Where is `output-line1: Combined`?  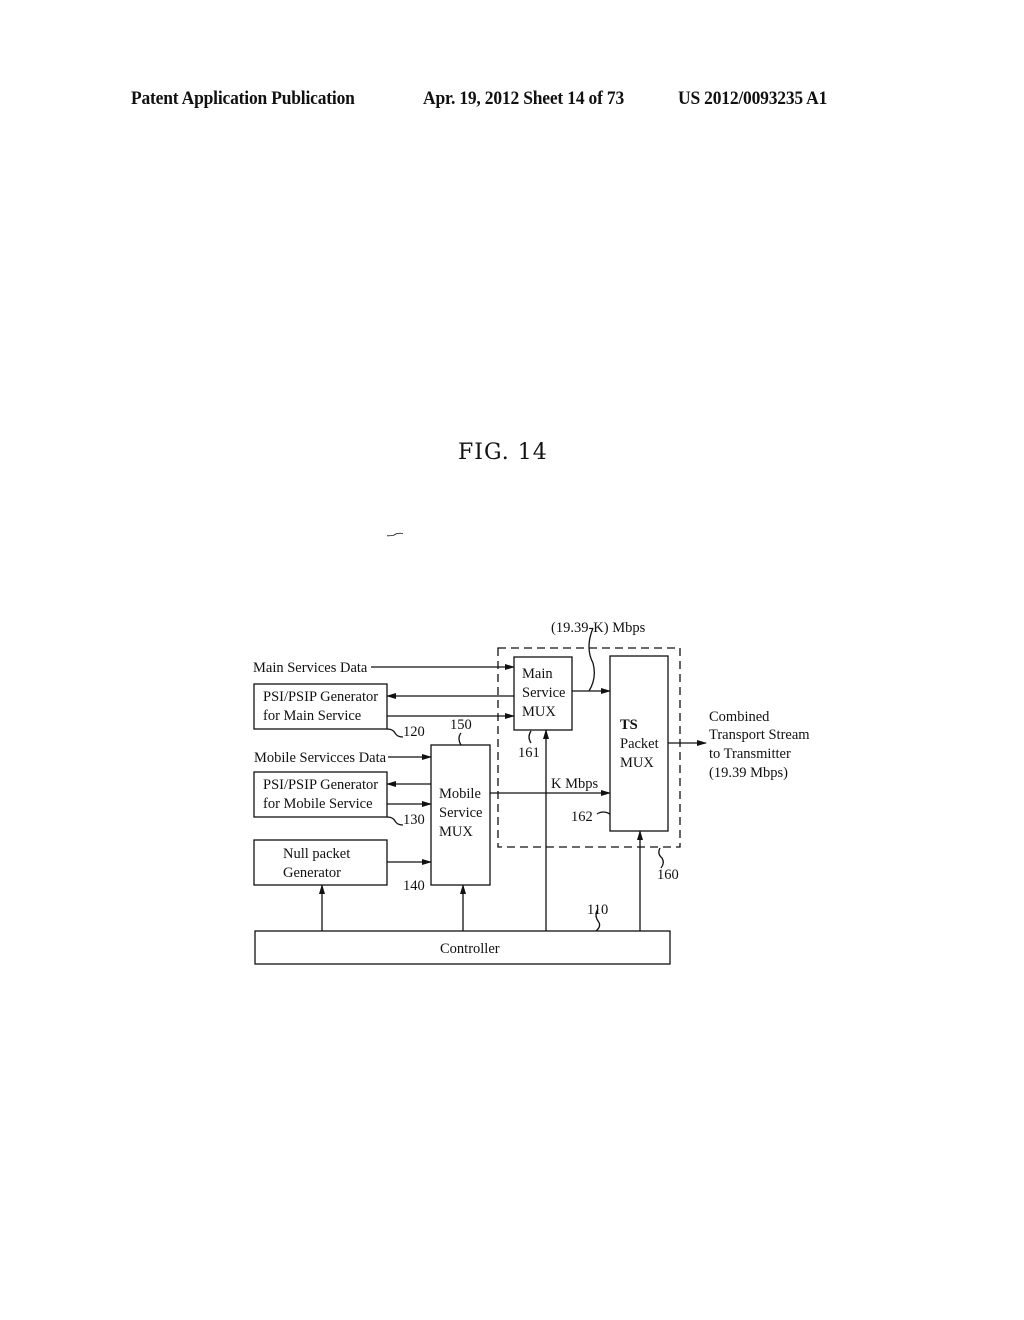
output-line1: Combined is located at coordinates (739, 717).